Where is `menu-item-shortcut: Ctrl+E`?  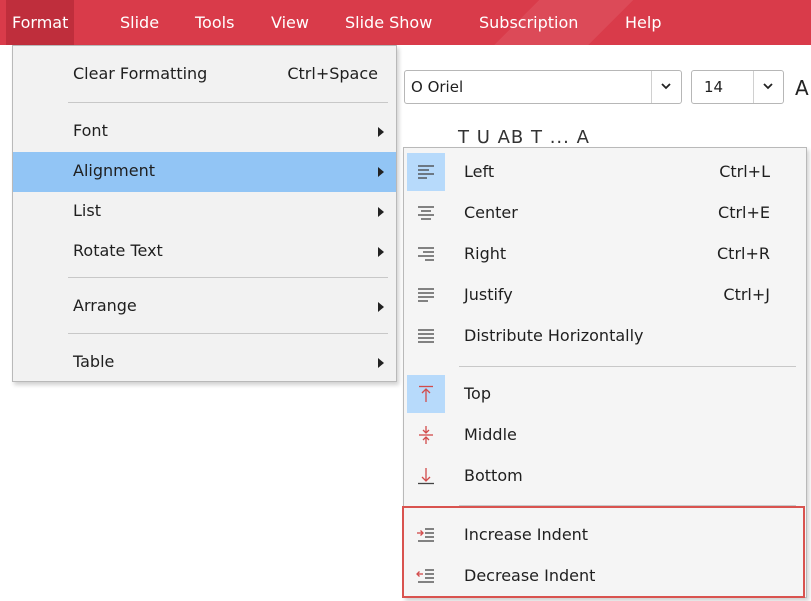 menu-item-shortcut: Ctrl+E is located at coordinates (744, 212).